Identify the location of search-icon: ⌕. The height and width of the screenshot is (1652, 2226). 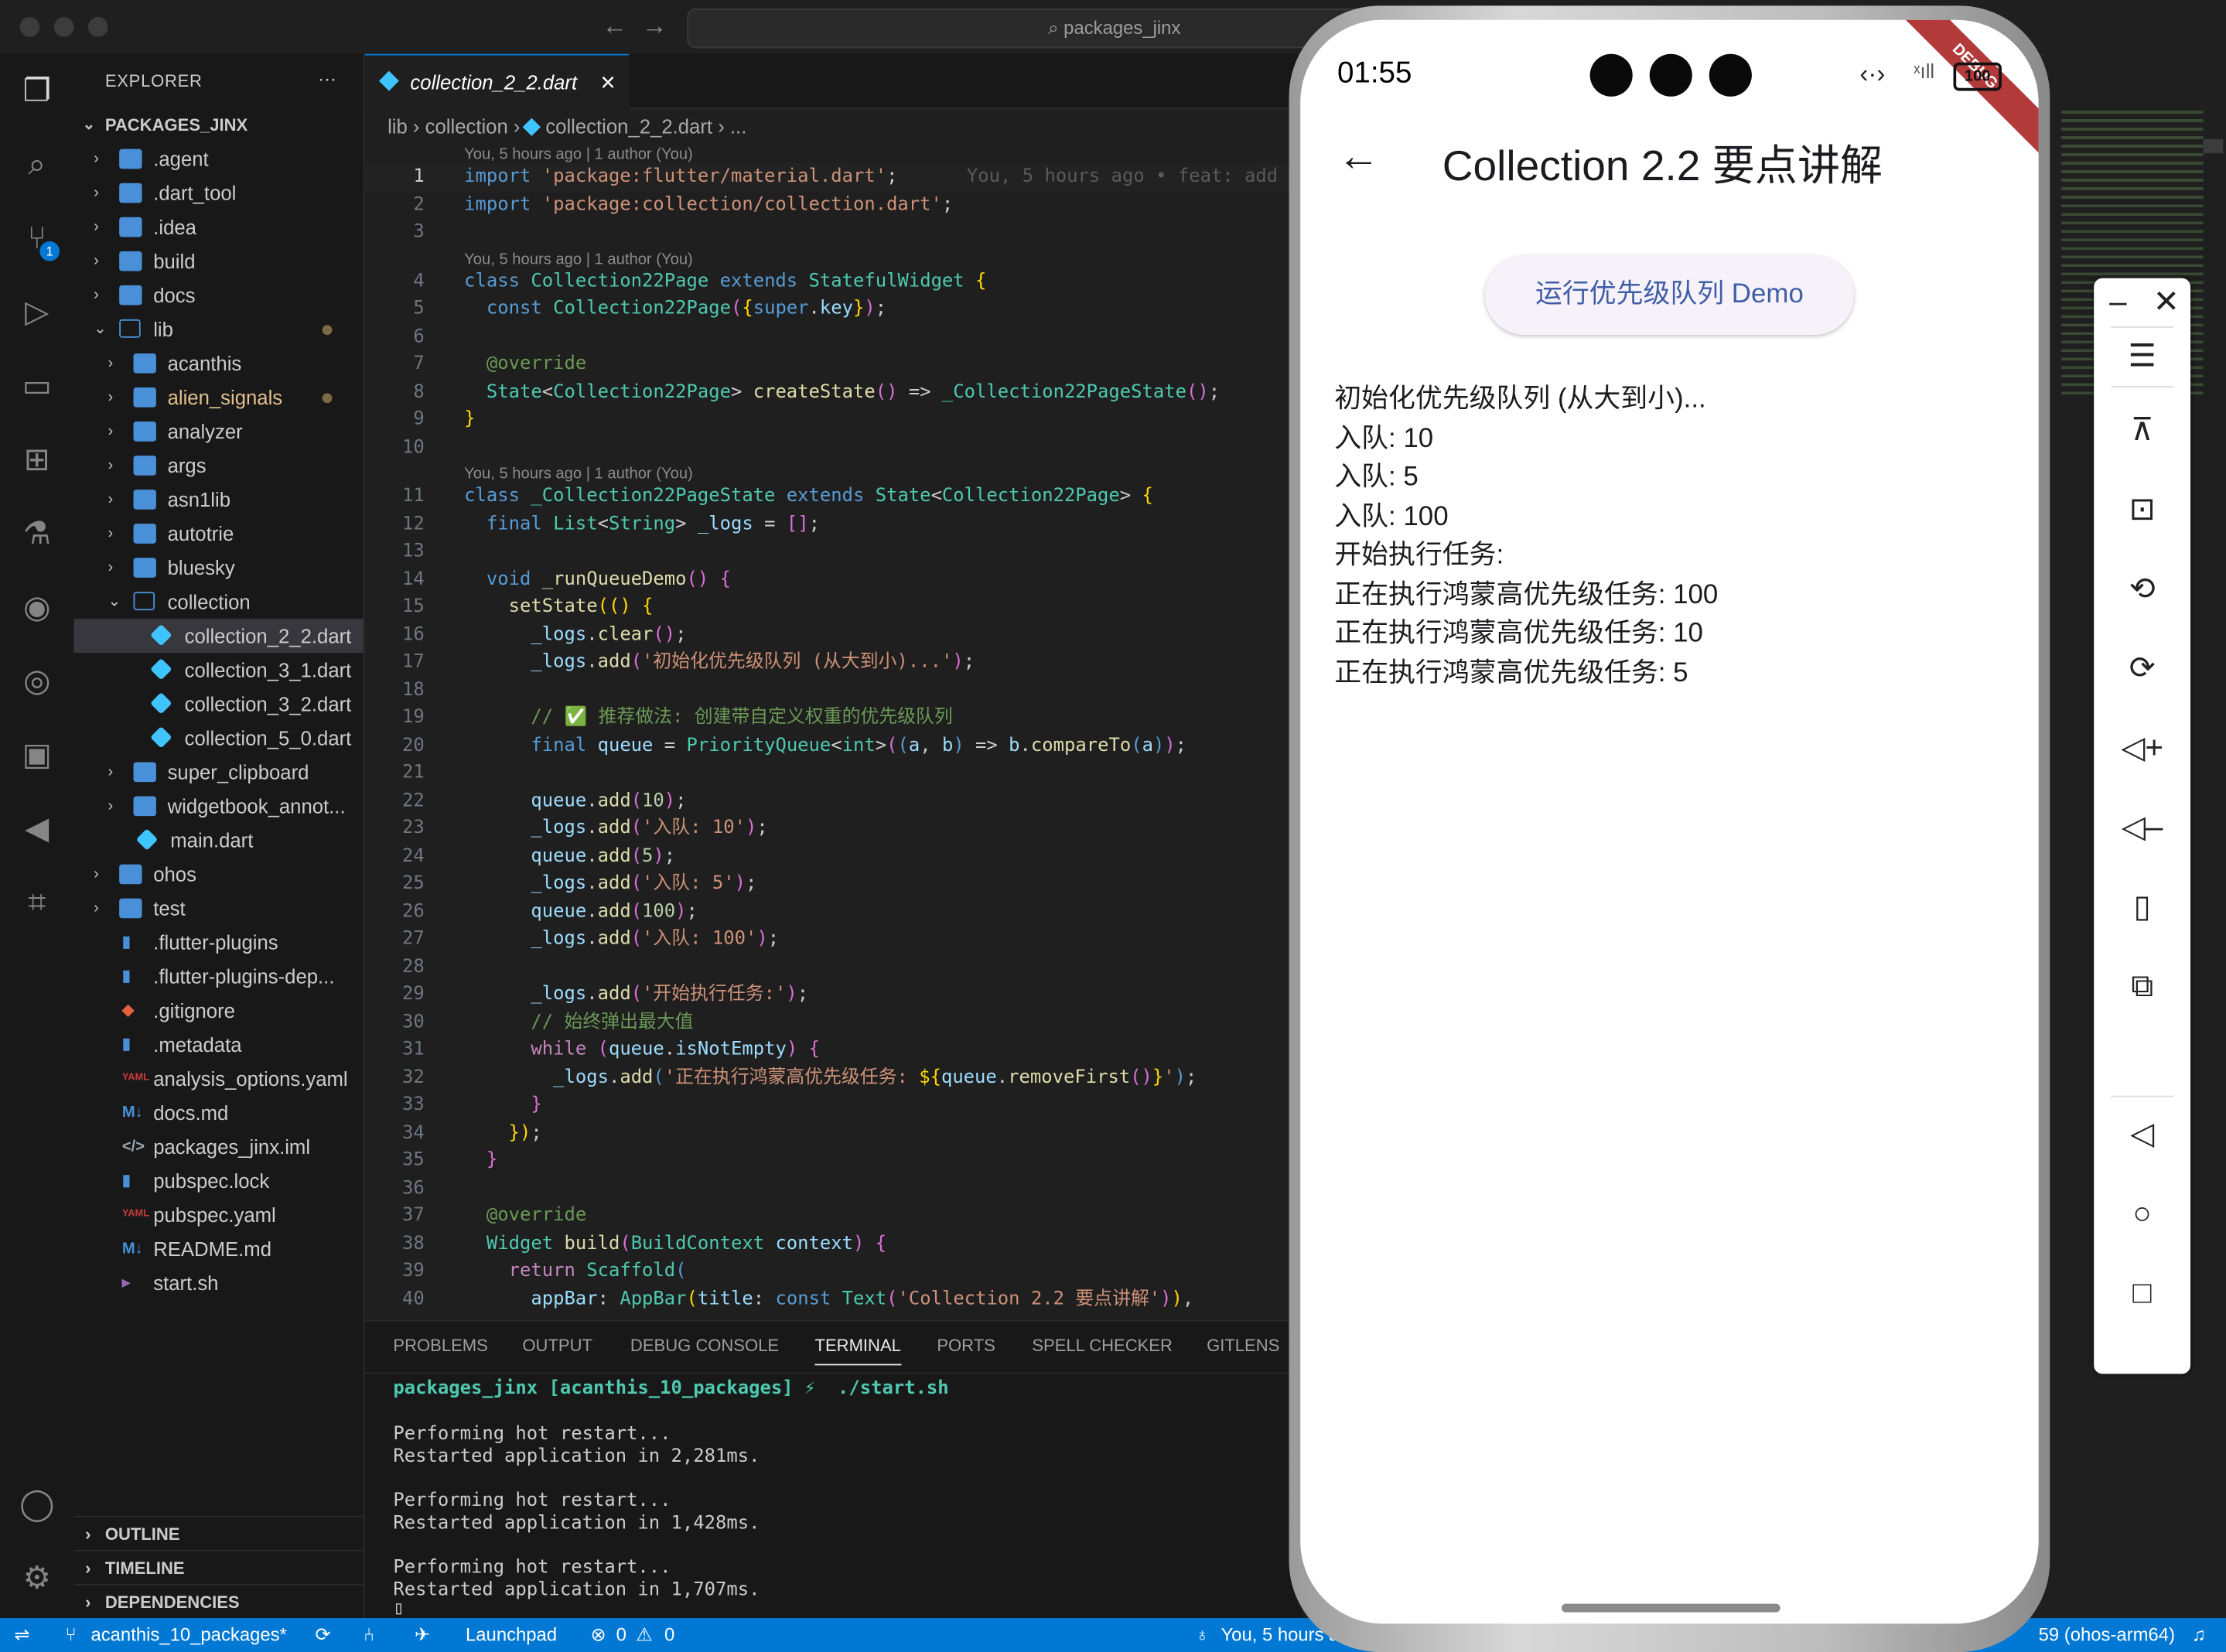
(36, 164).